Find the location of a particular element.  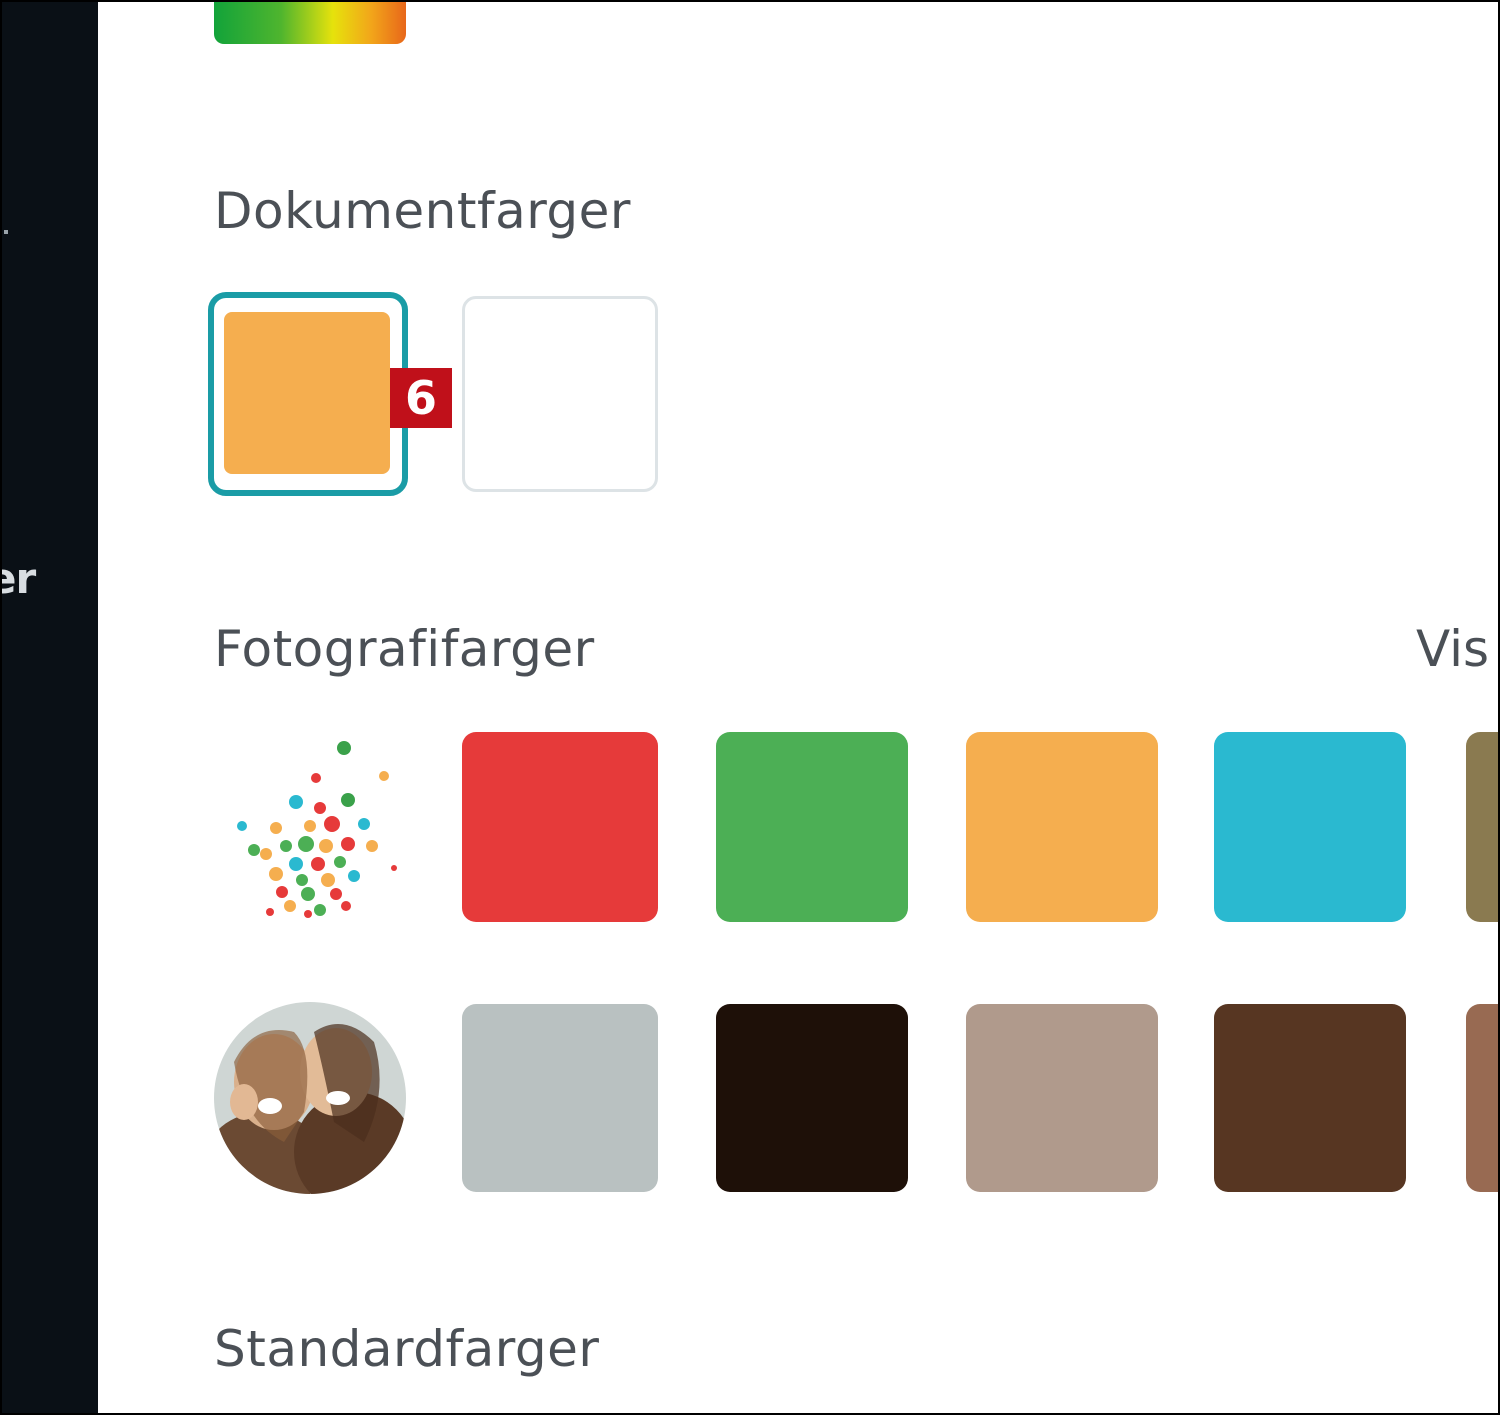

document-color-swatch-selected is located at coordinates (308, 394).